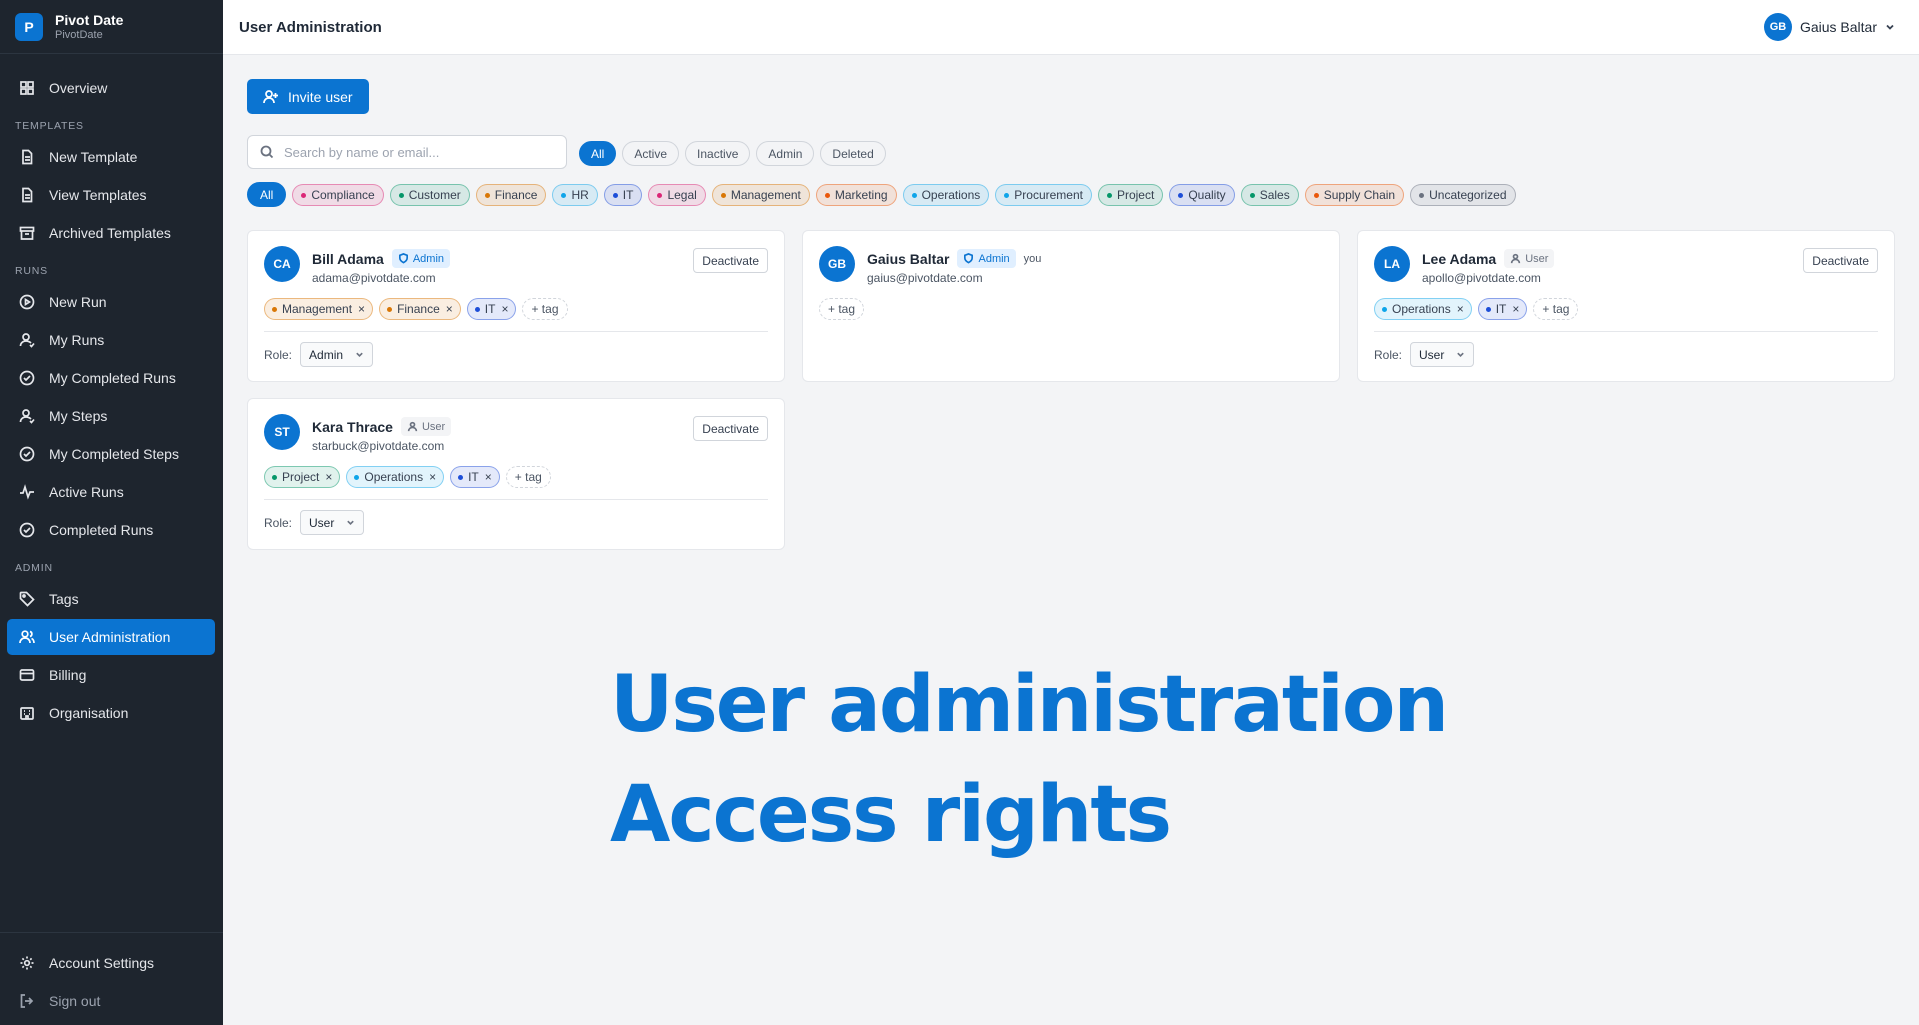  What do you see at coordinates (111, 637) in the screenshot?
I see `sidebar-item-user-administration: User Administration` at bounding box center [111, 637].